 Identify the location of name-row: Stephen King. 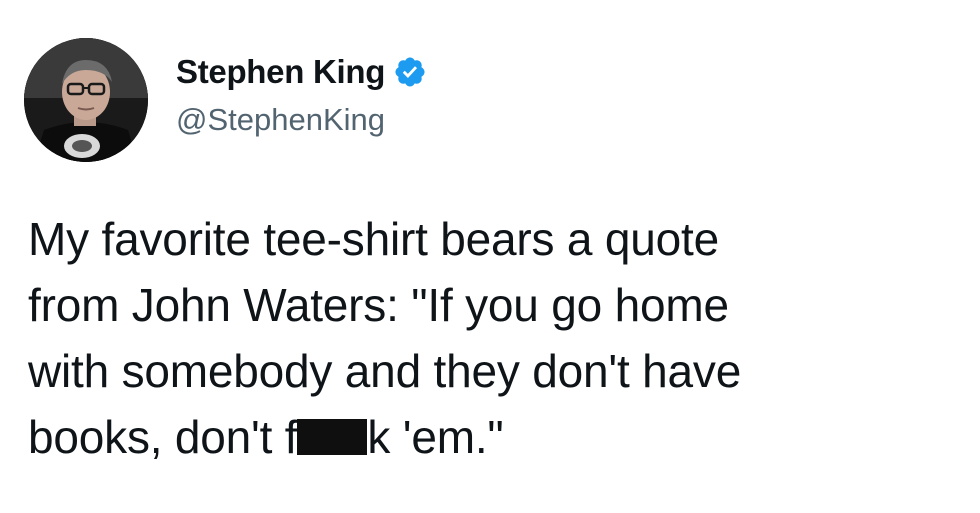
(301, 72).